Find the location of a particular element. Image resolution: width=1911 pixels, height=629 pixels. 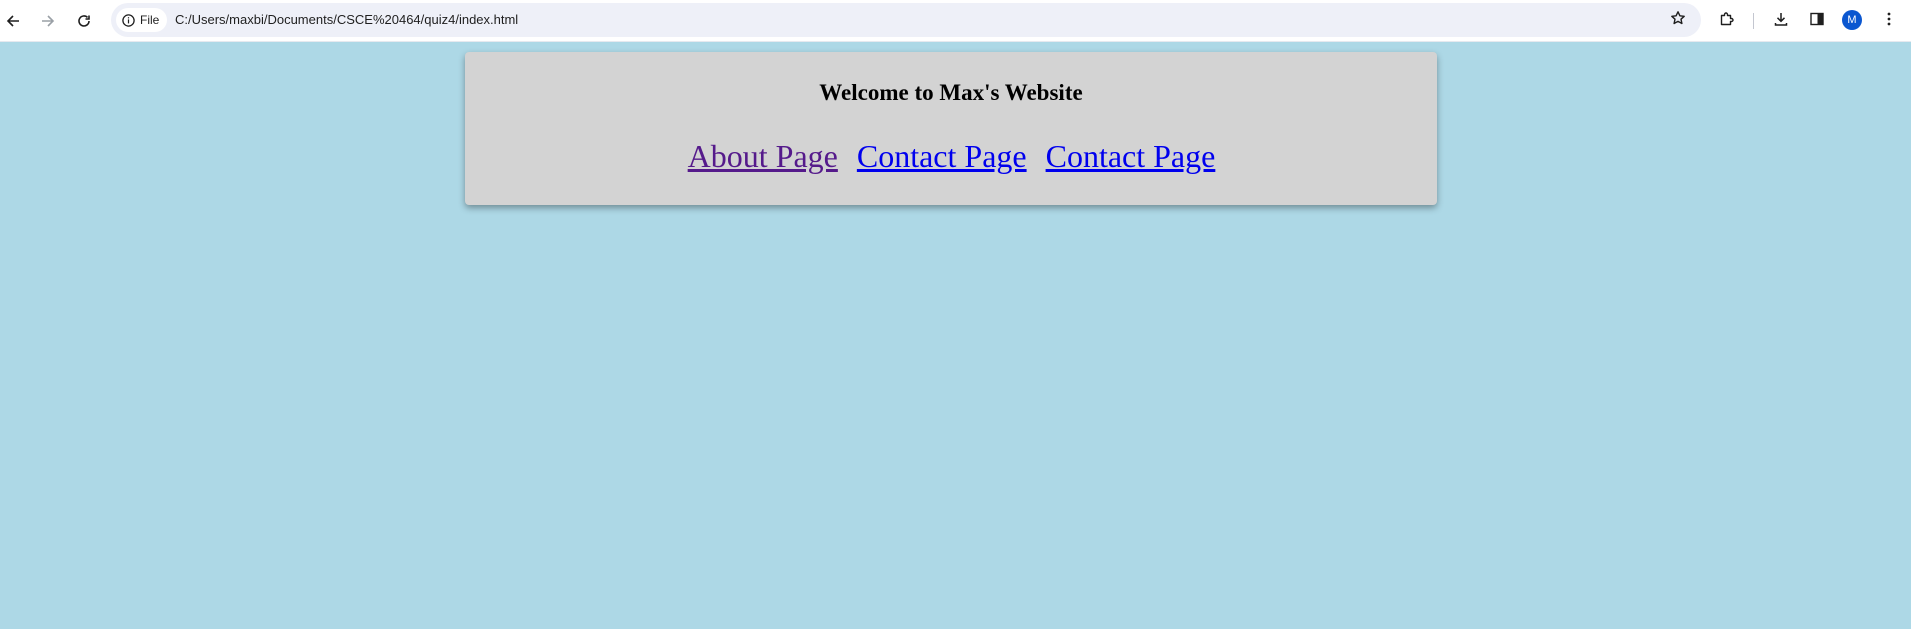

bookmark-button is located at coordinates (1678, 20).